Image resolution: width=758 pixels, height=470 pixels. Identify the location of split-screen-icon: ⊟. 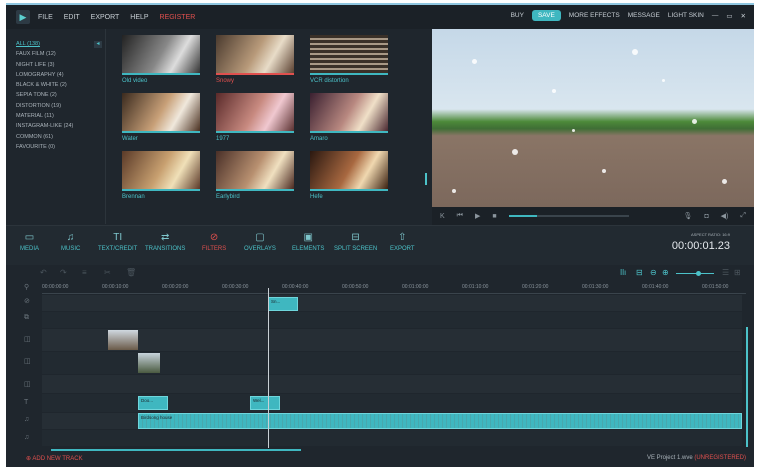
(355, 237).